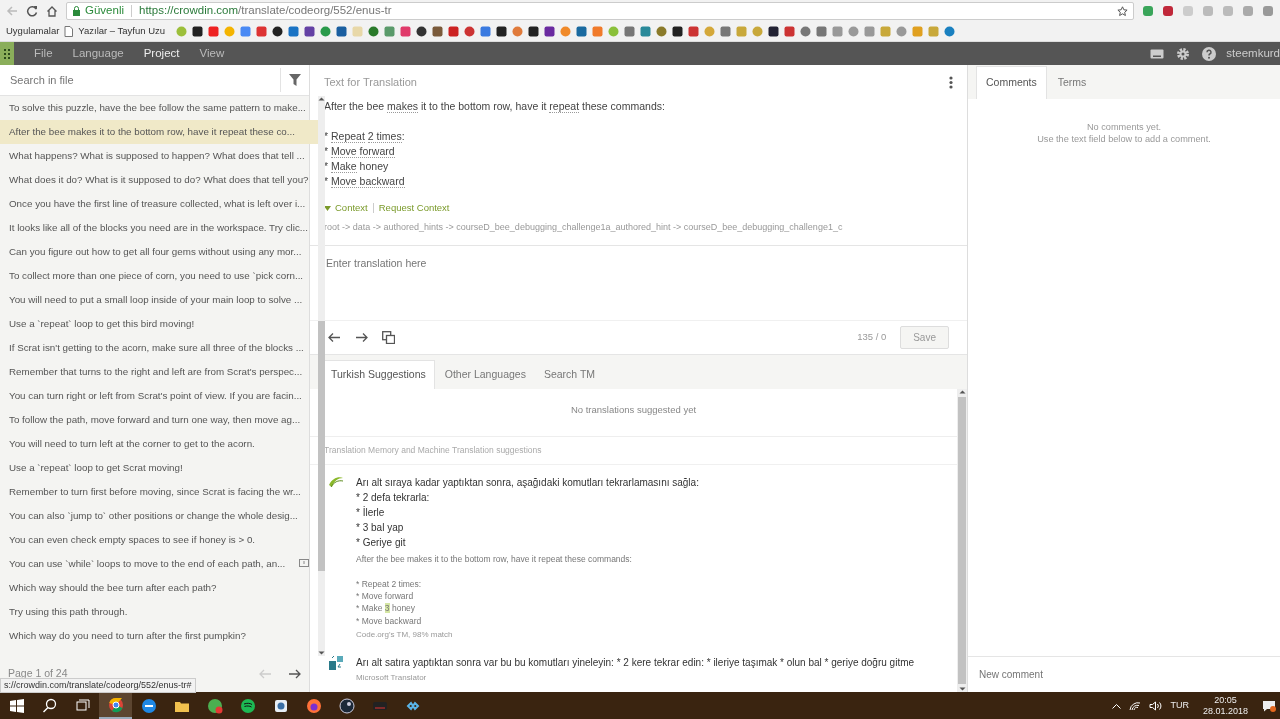 The height and width of the screenshot is (719, 1280). Describe the element at coordinates (247, 705) in the screenshot. I see `music-icon` at that location.